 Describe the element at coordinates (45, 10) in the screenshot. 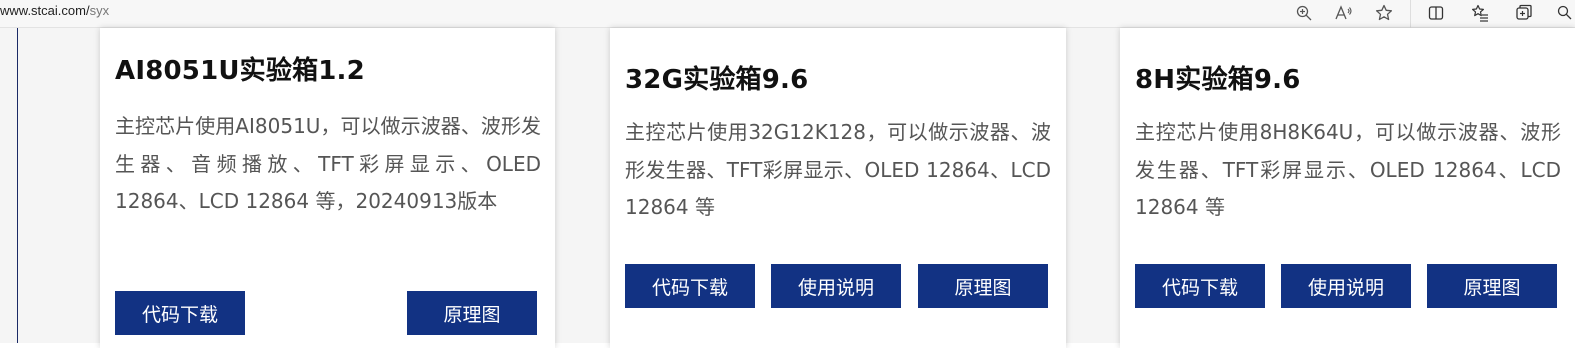

I see `url-host: www.stcai.com/` at that location.